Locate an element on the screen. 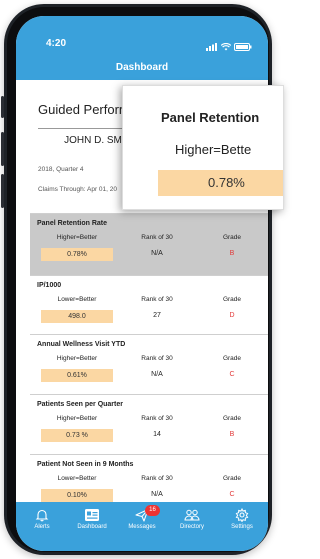  metric-rank: 14 is located at coordinates (157, 434).